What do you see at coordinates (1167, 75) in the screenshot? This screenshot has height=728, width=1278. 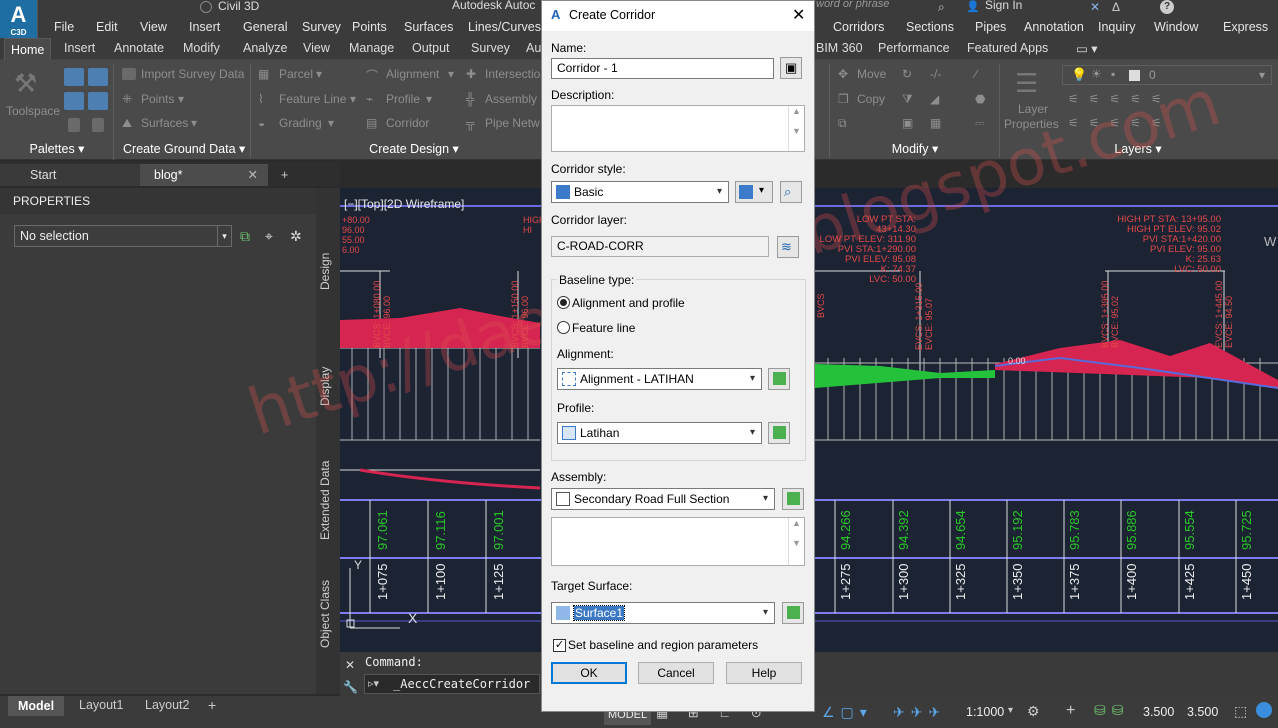 I see `layer-dropdown: 💡 ☀ ▪ 0 ▾` at bounding box center [1167, 75].